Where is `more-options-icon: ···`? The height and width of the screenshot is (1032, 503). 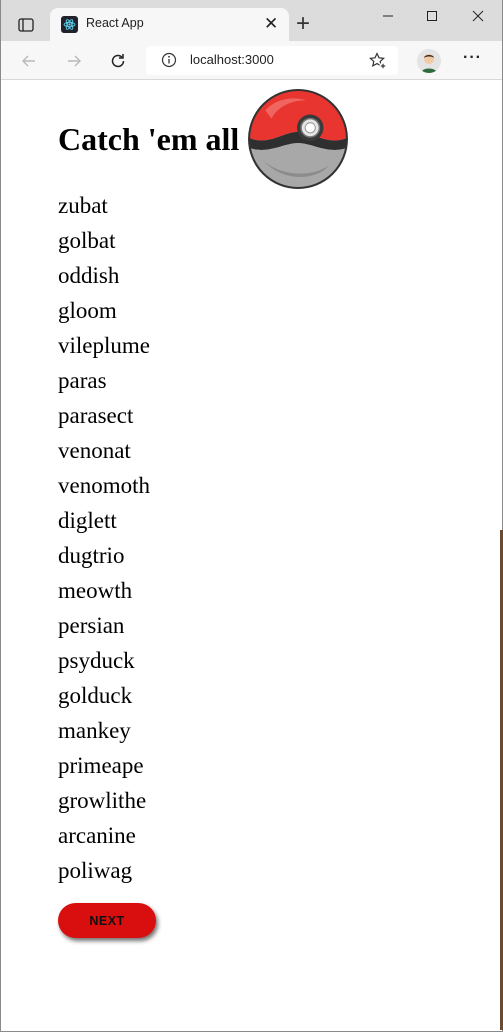 more-options-icon: ··· is located at coordinates (472, 58).